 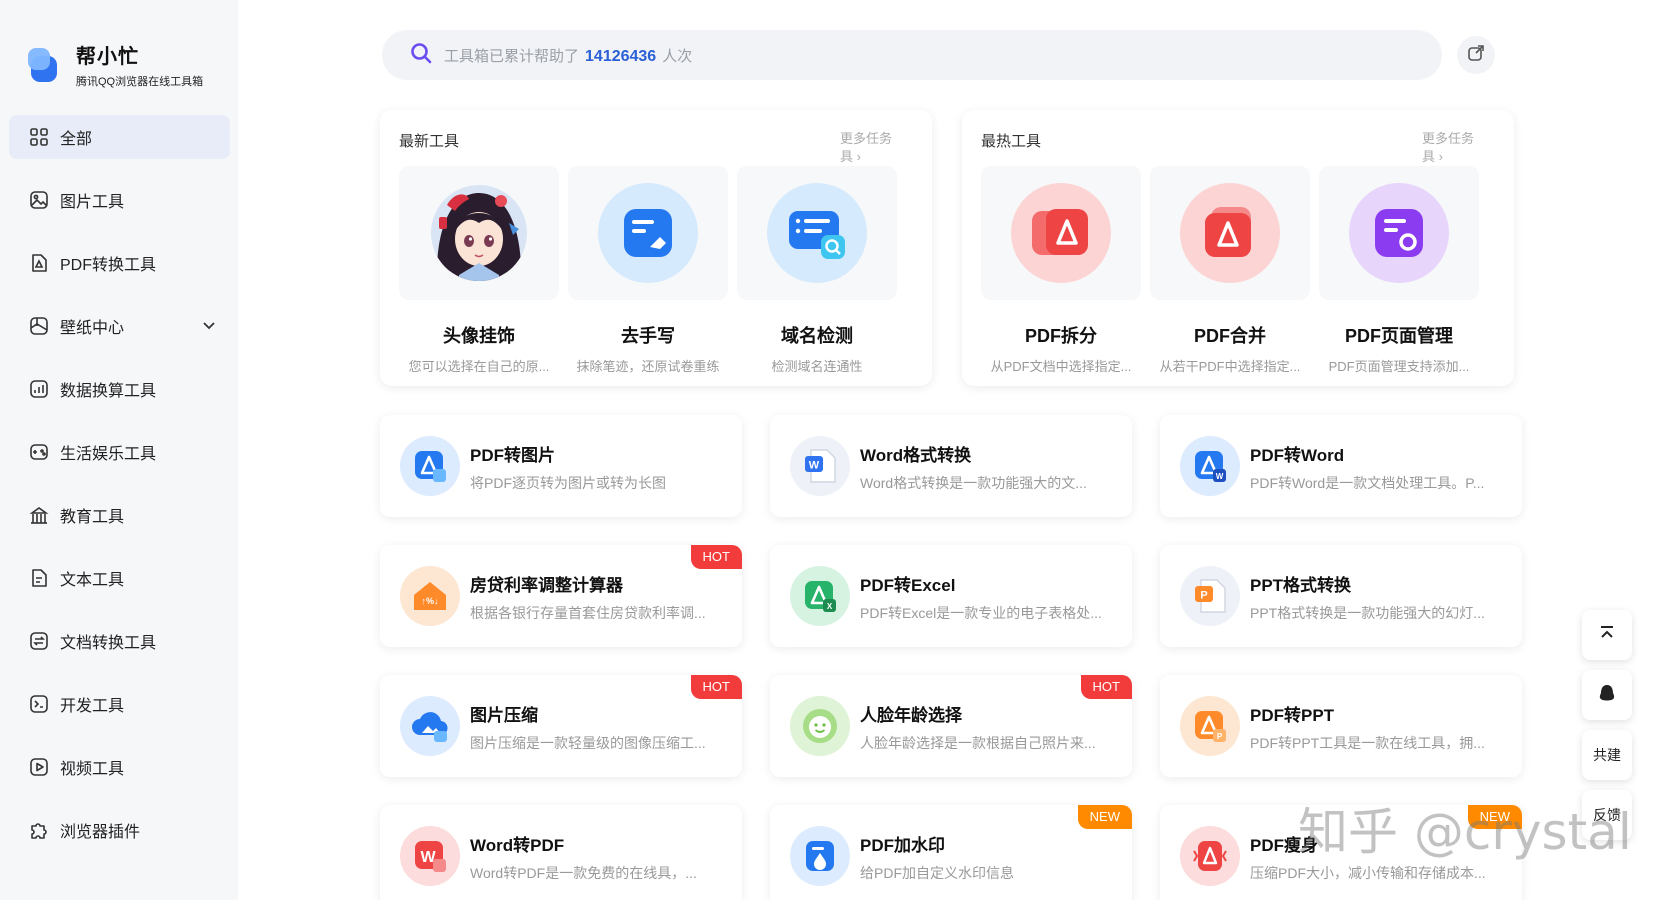 I want to click on back-to-top-button, so click(x=1607, y=635).